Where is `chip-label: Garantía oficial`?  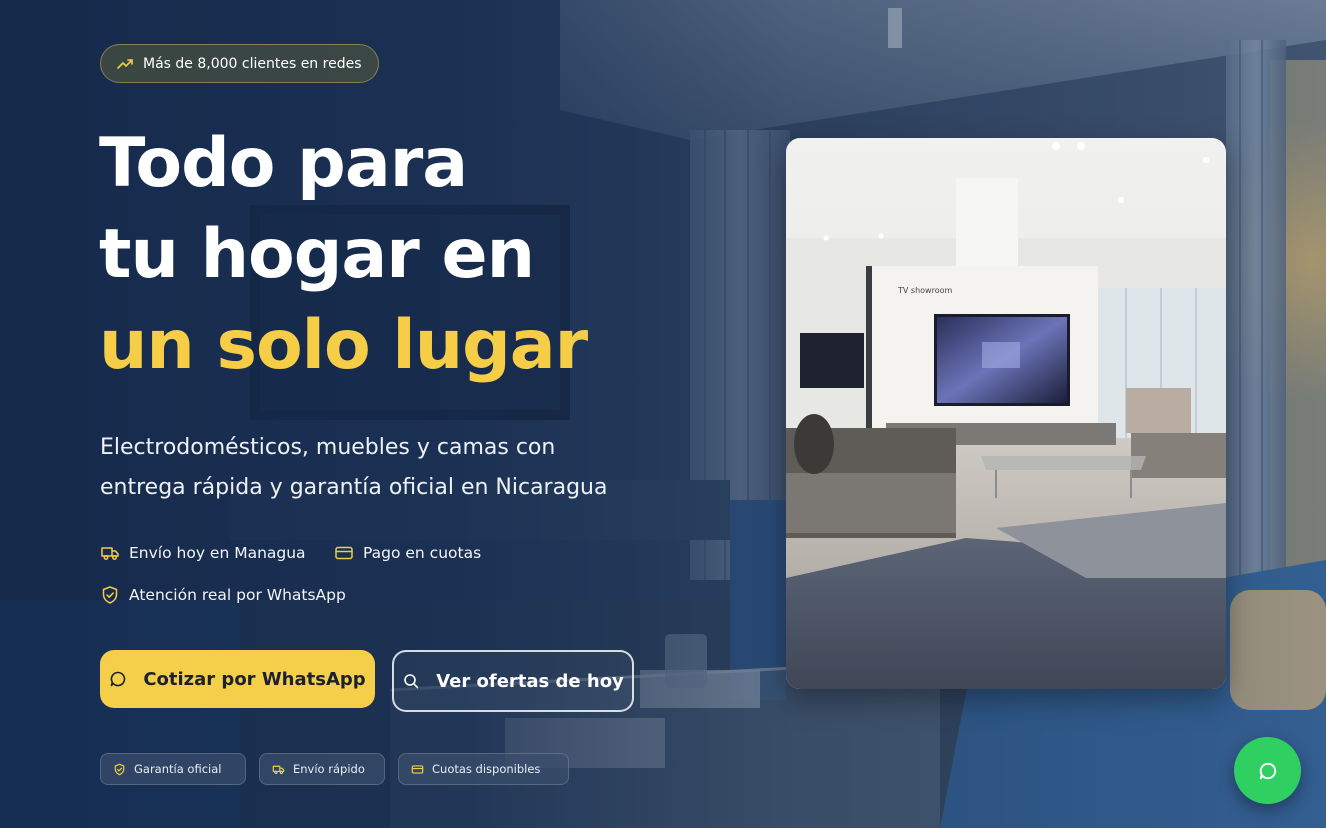 chip-label: Garantía oficial is located at coordinates (178, 769).